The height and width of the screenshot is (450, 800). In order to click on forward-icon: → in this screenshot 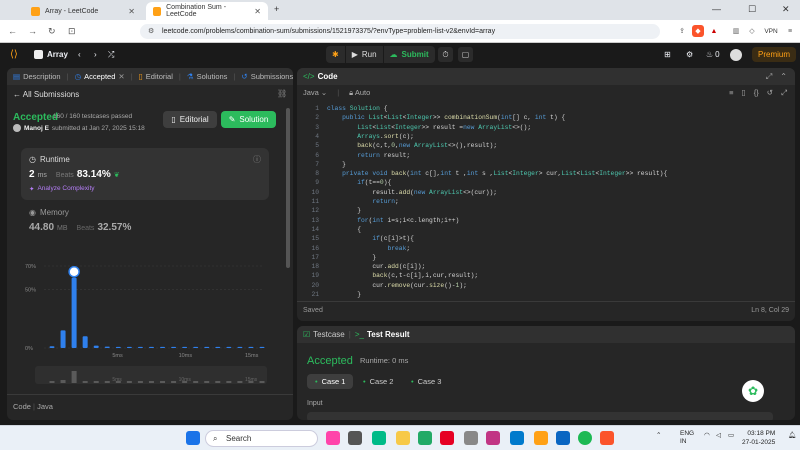, I will do `click(32, 31)`.